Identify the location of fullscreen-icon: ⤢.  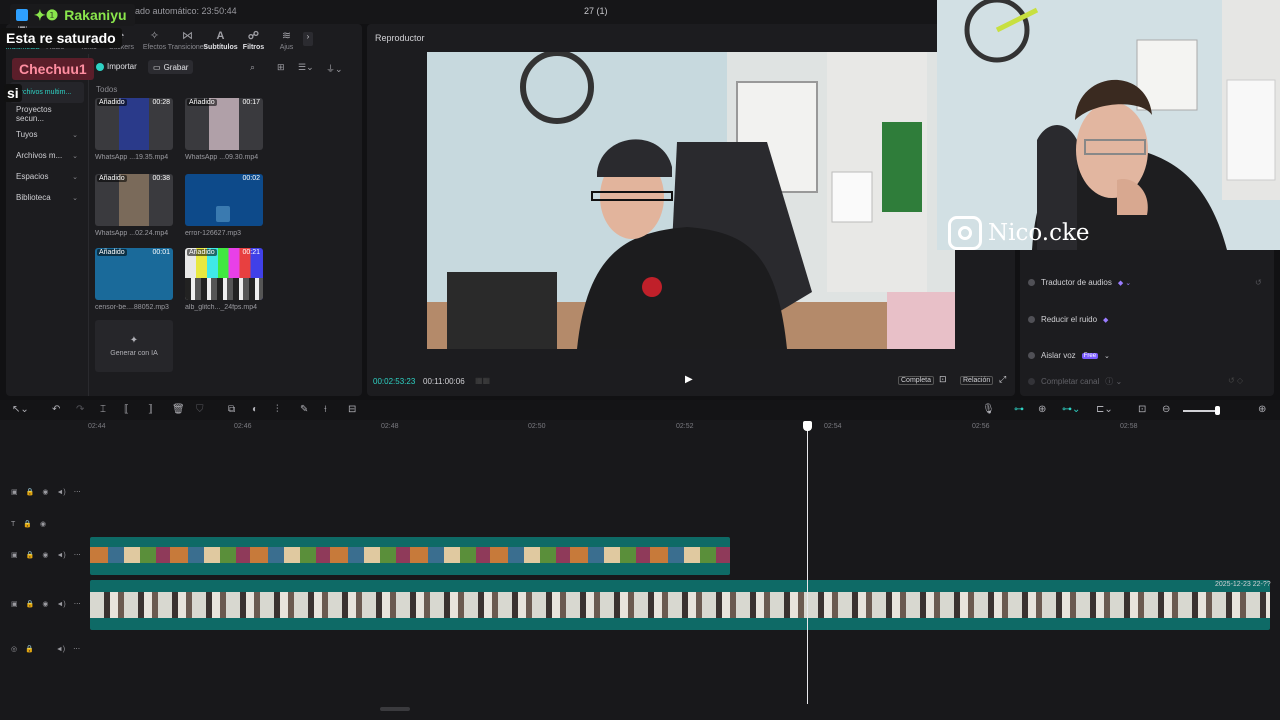
(1002, 379).